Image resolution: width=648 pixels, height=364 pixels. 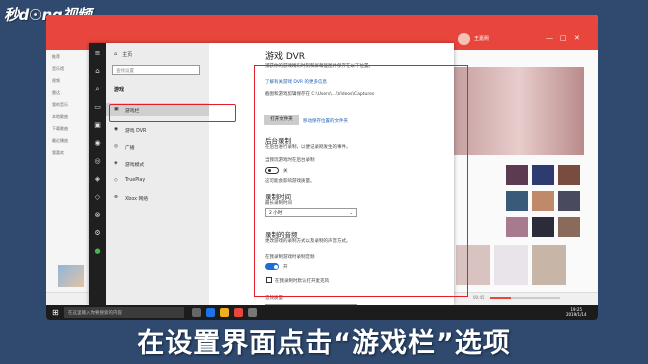 I want to click on list-item: 我的音乐, so click(x=67, y=104).